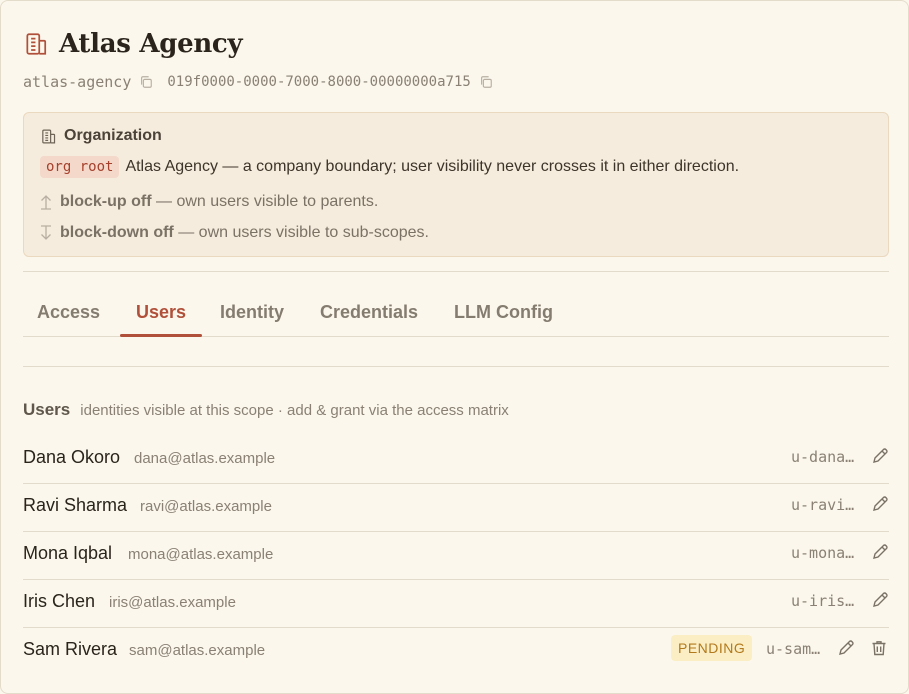 The image size is (909, 694). Describe the element at coordinates (369, 312) in the screenshot. I see `tab-credentials: Credentials` at that location.